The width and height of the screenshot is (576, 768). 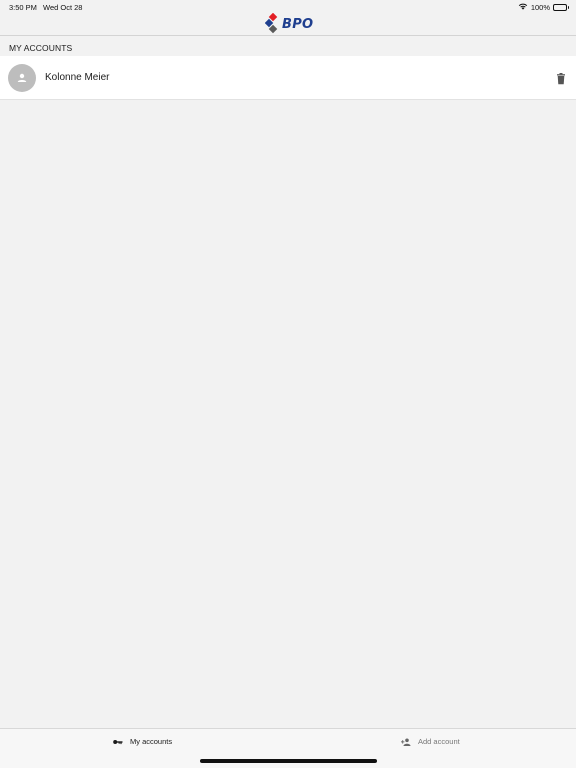 What do you see at coordinates (41, 48) in the screenshot?
I see `section-title: MY ACCOUNTS` at bounding box center [41, 48].